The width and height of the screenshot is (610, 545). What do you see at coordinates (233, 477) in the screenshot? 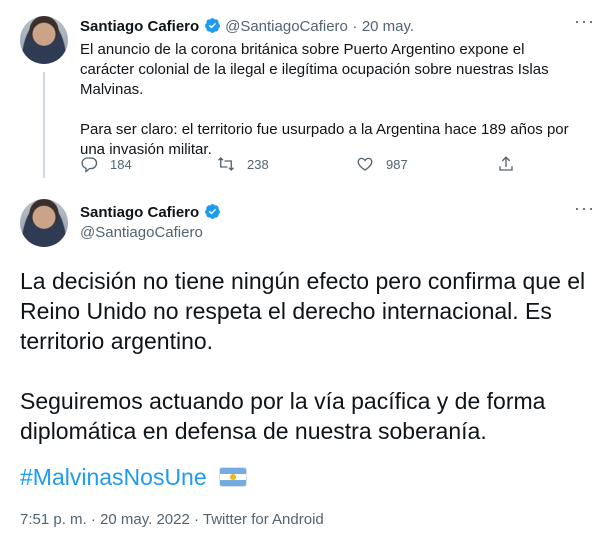
I see `argentina-flag-icon` at bounding box center [233, 477].